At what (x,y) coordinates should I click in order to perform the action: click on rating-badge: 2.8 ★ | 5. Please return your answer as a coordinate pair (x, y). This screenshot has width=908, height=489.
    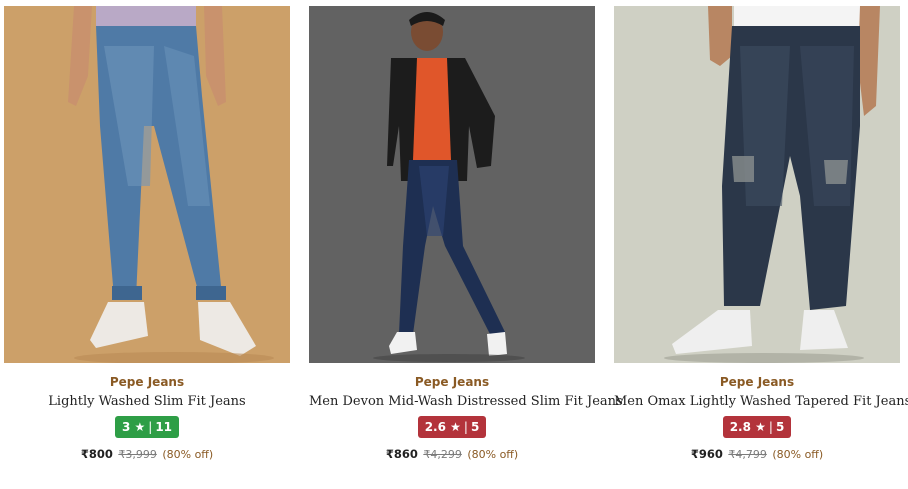
    Looking at the image, I should click on (757, 427).